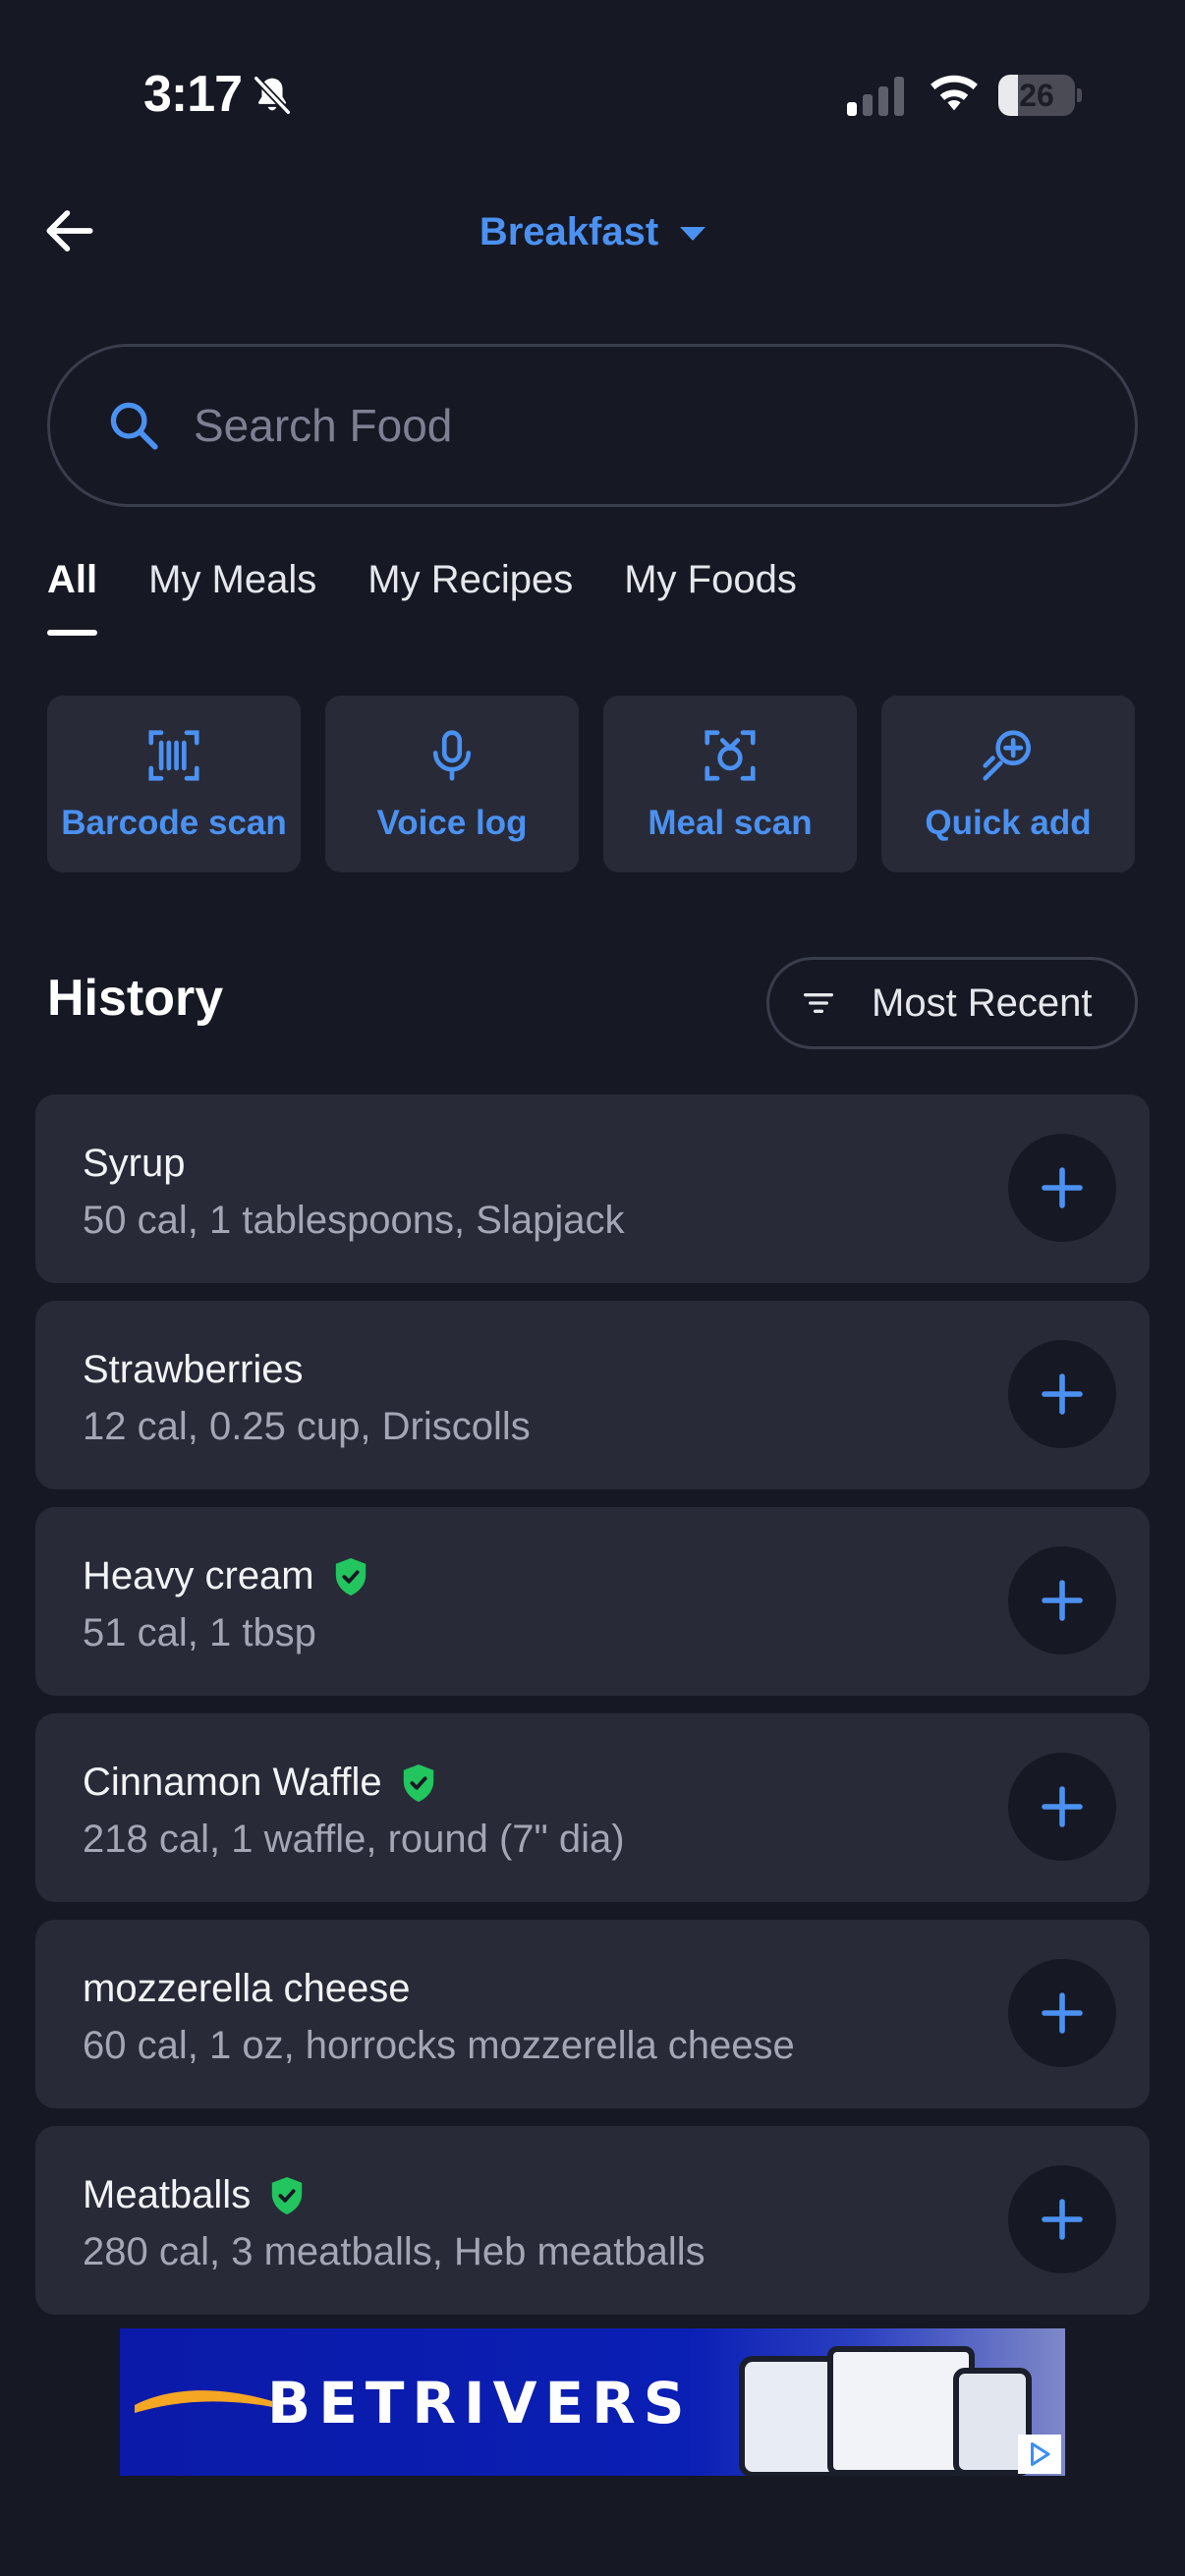  I want to click on meal-selector: Breakfast, so click(592, 231).